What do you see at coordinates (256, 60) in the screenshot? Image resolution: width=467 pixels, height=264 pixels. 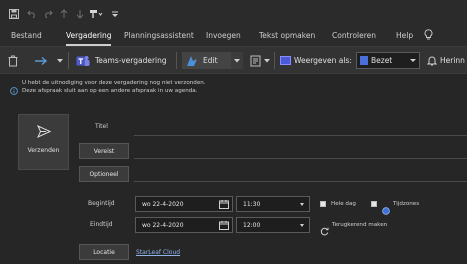 I see `form-options-icon` at bounding box center [256, 60].